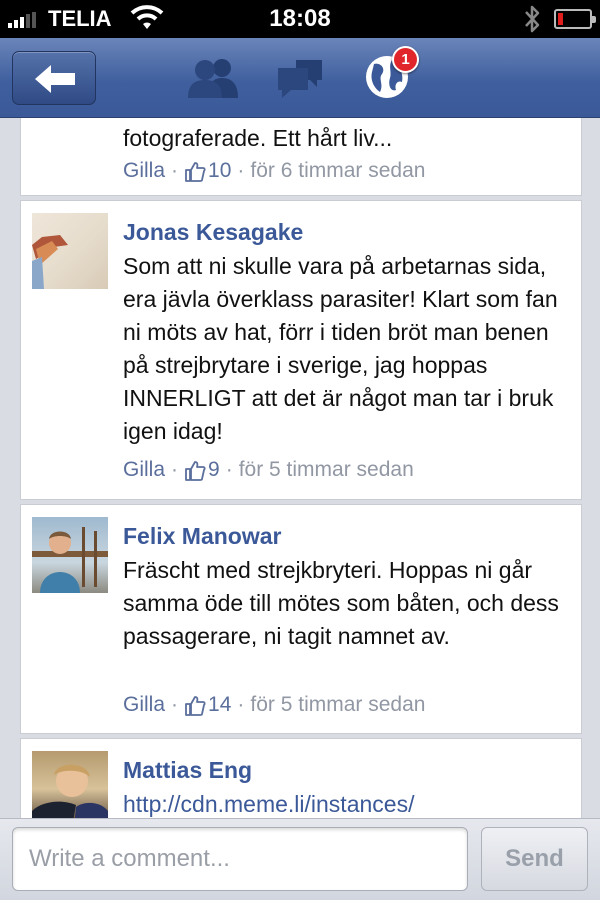  I want to click on messages-icon, so click(301, 78).